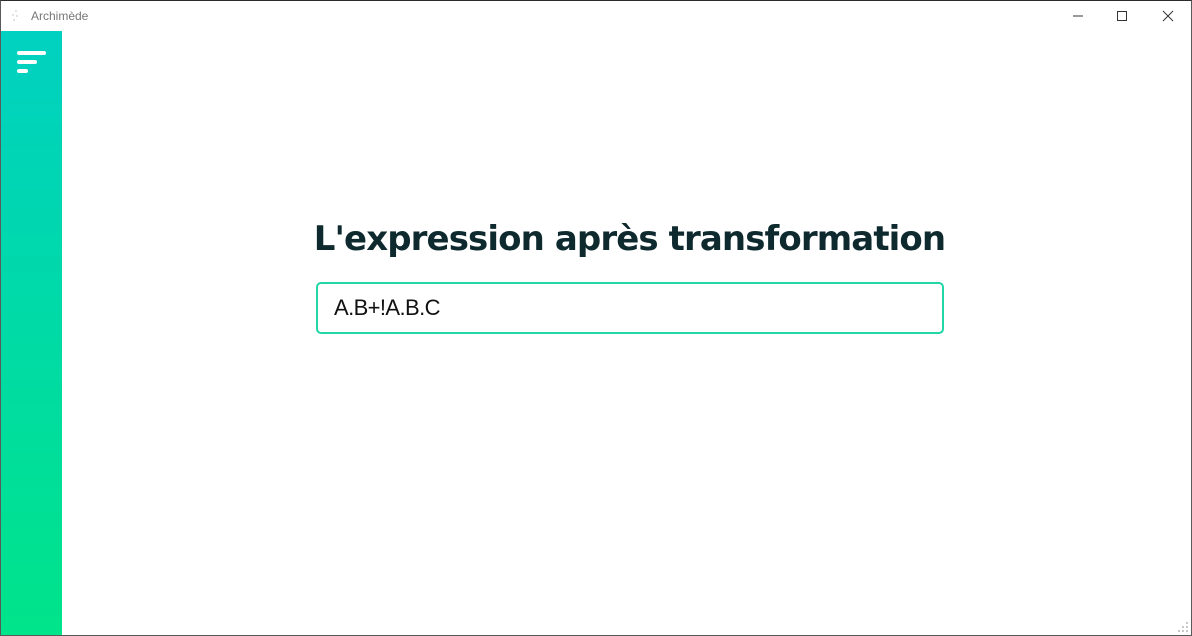 This screenshot has height=636, width=1192. Describe the element at coordinates (596, 16) in the screenshot. I see `title-bar: Archimède` at that location.